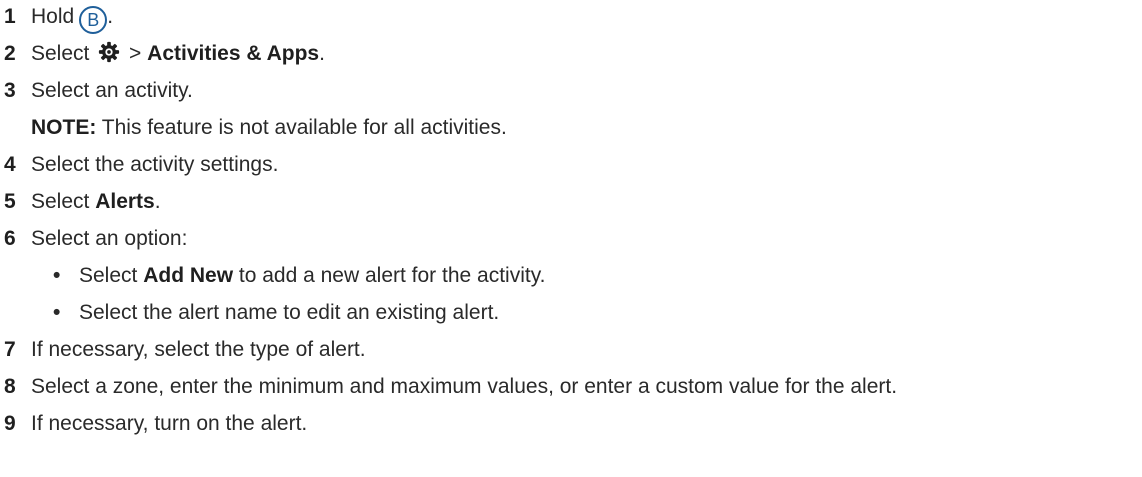  Describe the element at coordinates (155, 164) in the screenshot. I see `step-text: Select the activity settings.` at that location.